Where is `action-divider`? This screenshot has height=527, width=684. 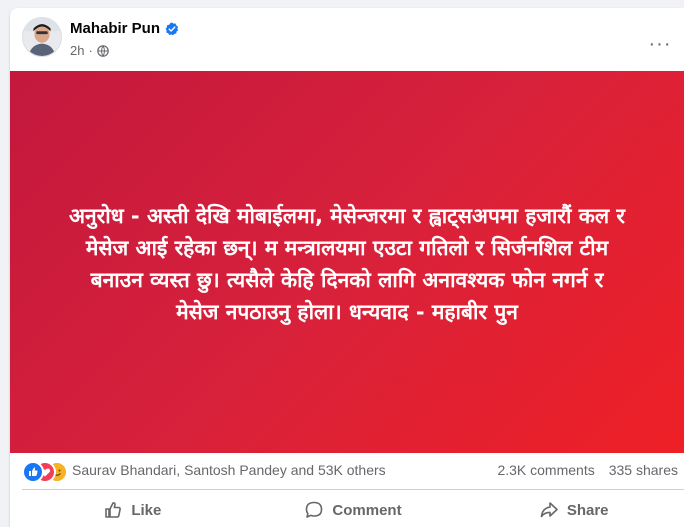
action-divider is located at coordinates (353, 489).